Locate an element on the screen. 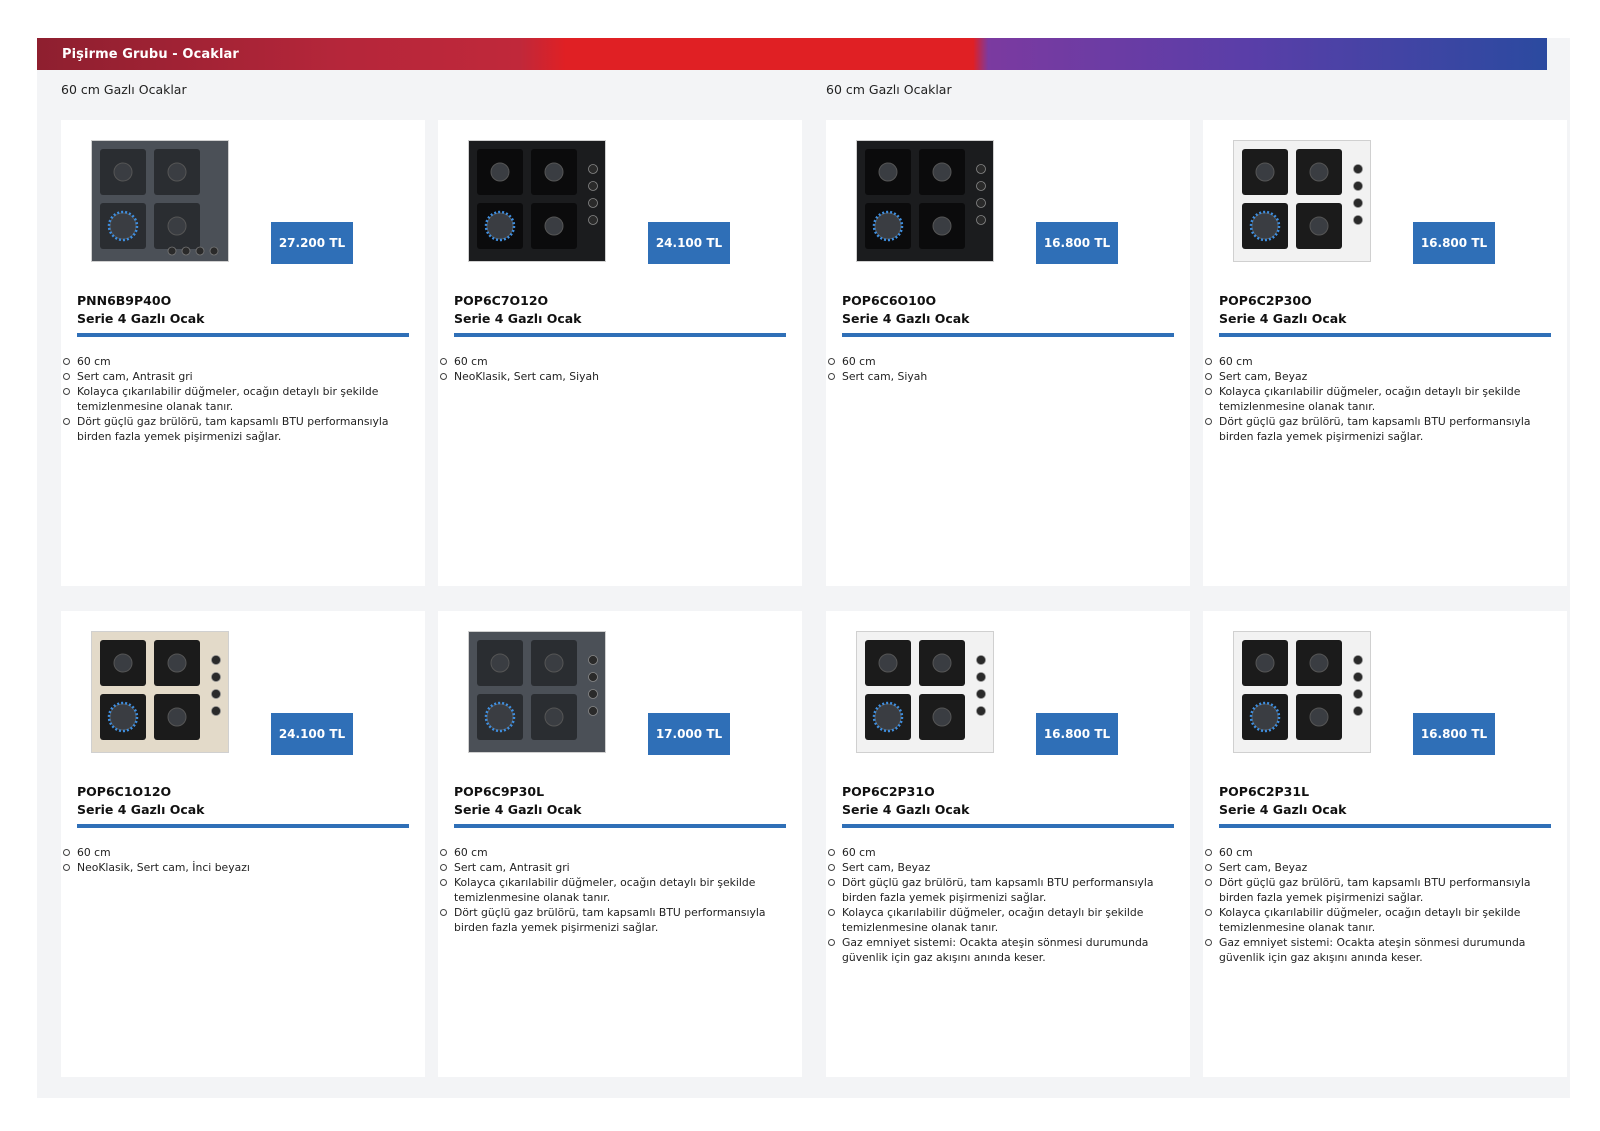 The width and height of the screenshot is (1600, 1131). section-label-right: 60 cm Gazlı Ocaklar is located at coordinates (889, 89).